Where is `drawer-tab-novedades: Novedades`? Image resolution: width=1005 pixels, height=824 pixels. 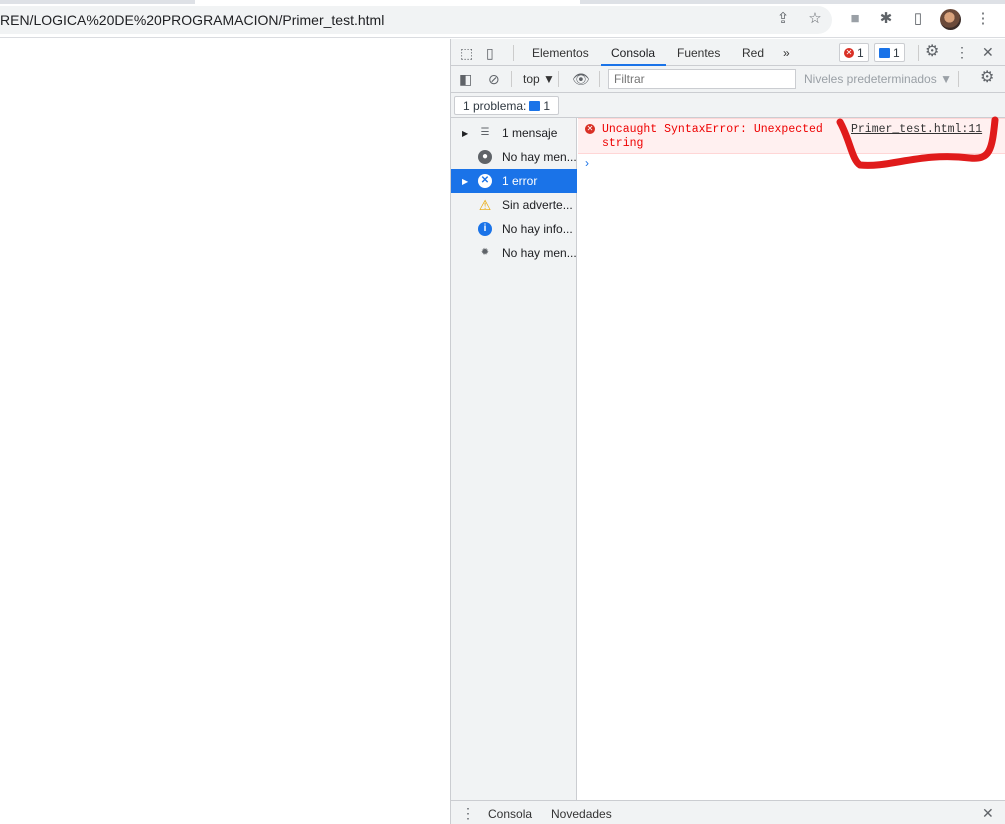 drawer-tab-novedades: Novedades is located at coordinates (581, 814).